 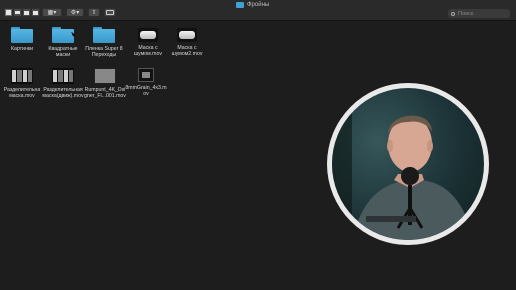 I want to click on gallery-icon, so click(x=35, y=12).